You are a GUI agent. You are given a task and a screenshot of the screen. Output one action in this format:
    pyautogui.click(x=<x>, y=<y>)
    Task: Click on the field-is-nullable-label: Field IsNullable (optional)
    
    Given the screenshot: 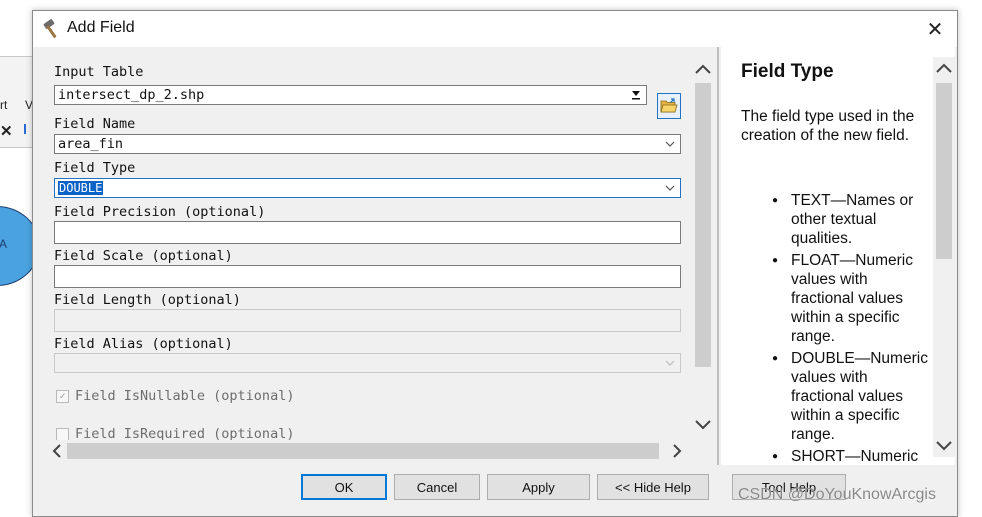 What is the action you would take?
    pyautogui.click(x=185, y=396)
    